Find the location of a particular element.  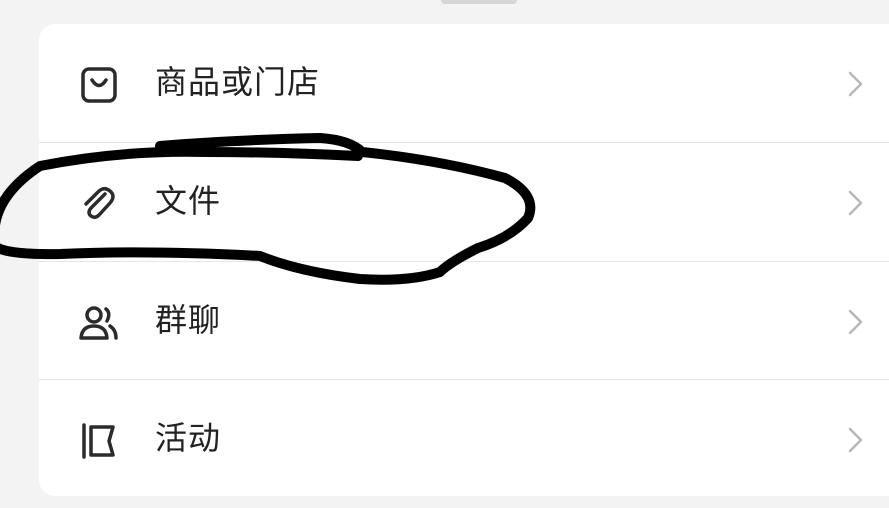

drag-handle is located at coordinates (479, 2).